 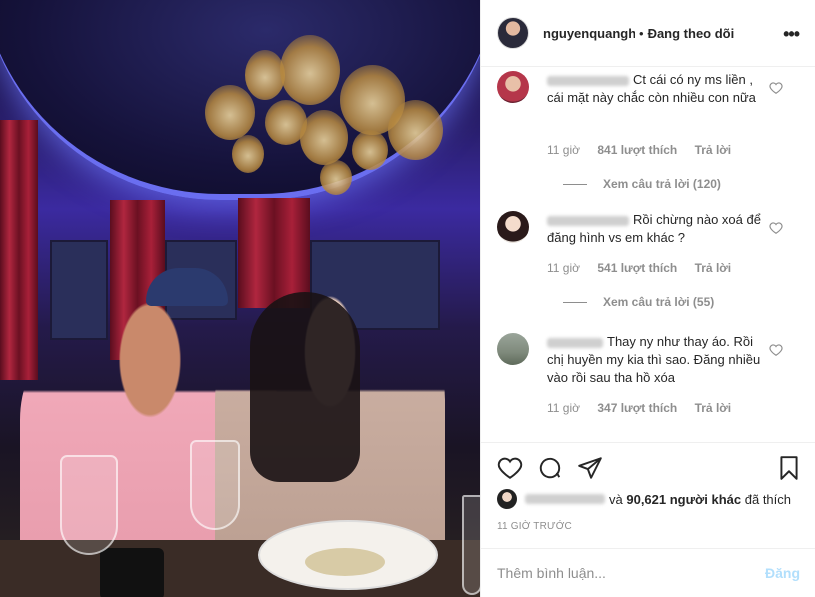 I want to click on view-replies-label: Xem câu trả lời (55), so click(x=659, y=302).